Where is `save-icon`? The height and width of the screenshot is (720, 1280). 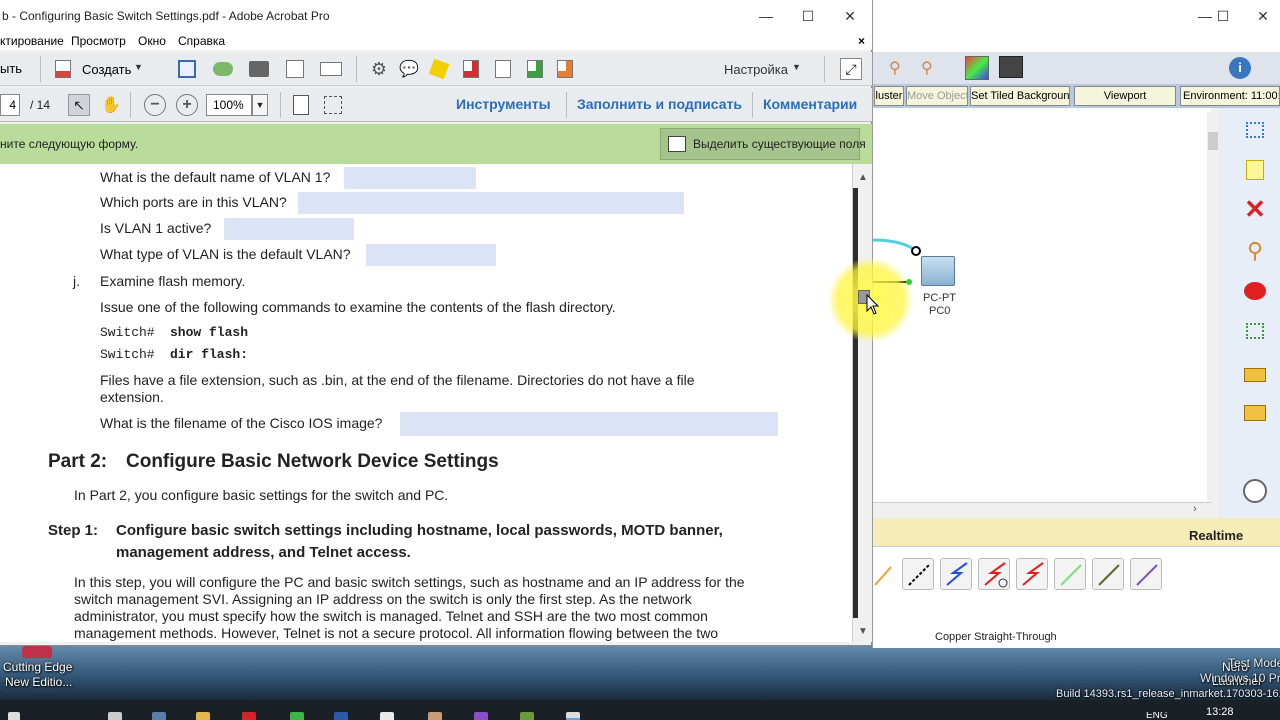
save-icon is located at coordinates (187, 69).